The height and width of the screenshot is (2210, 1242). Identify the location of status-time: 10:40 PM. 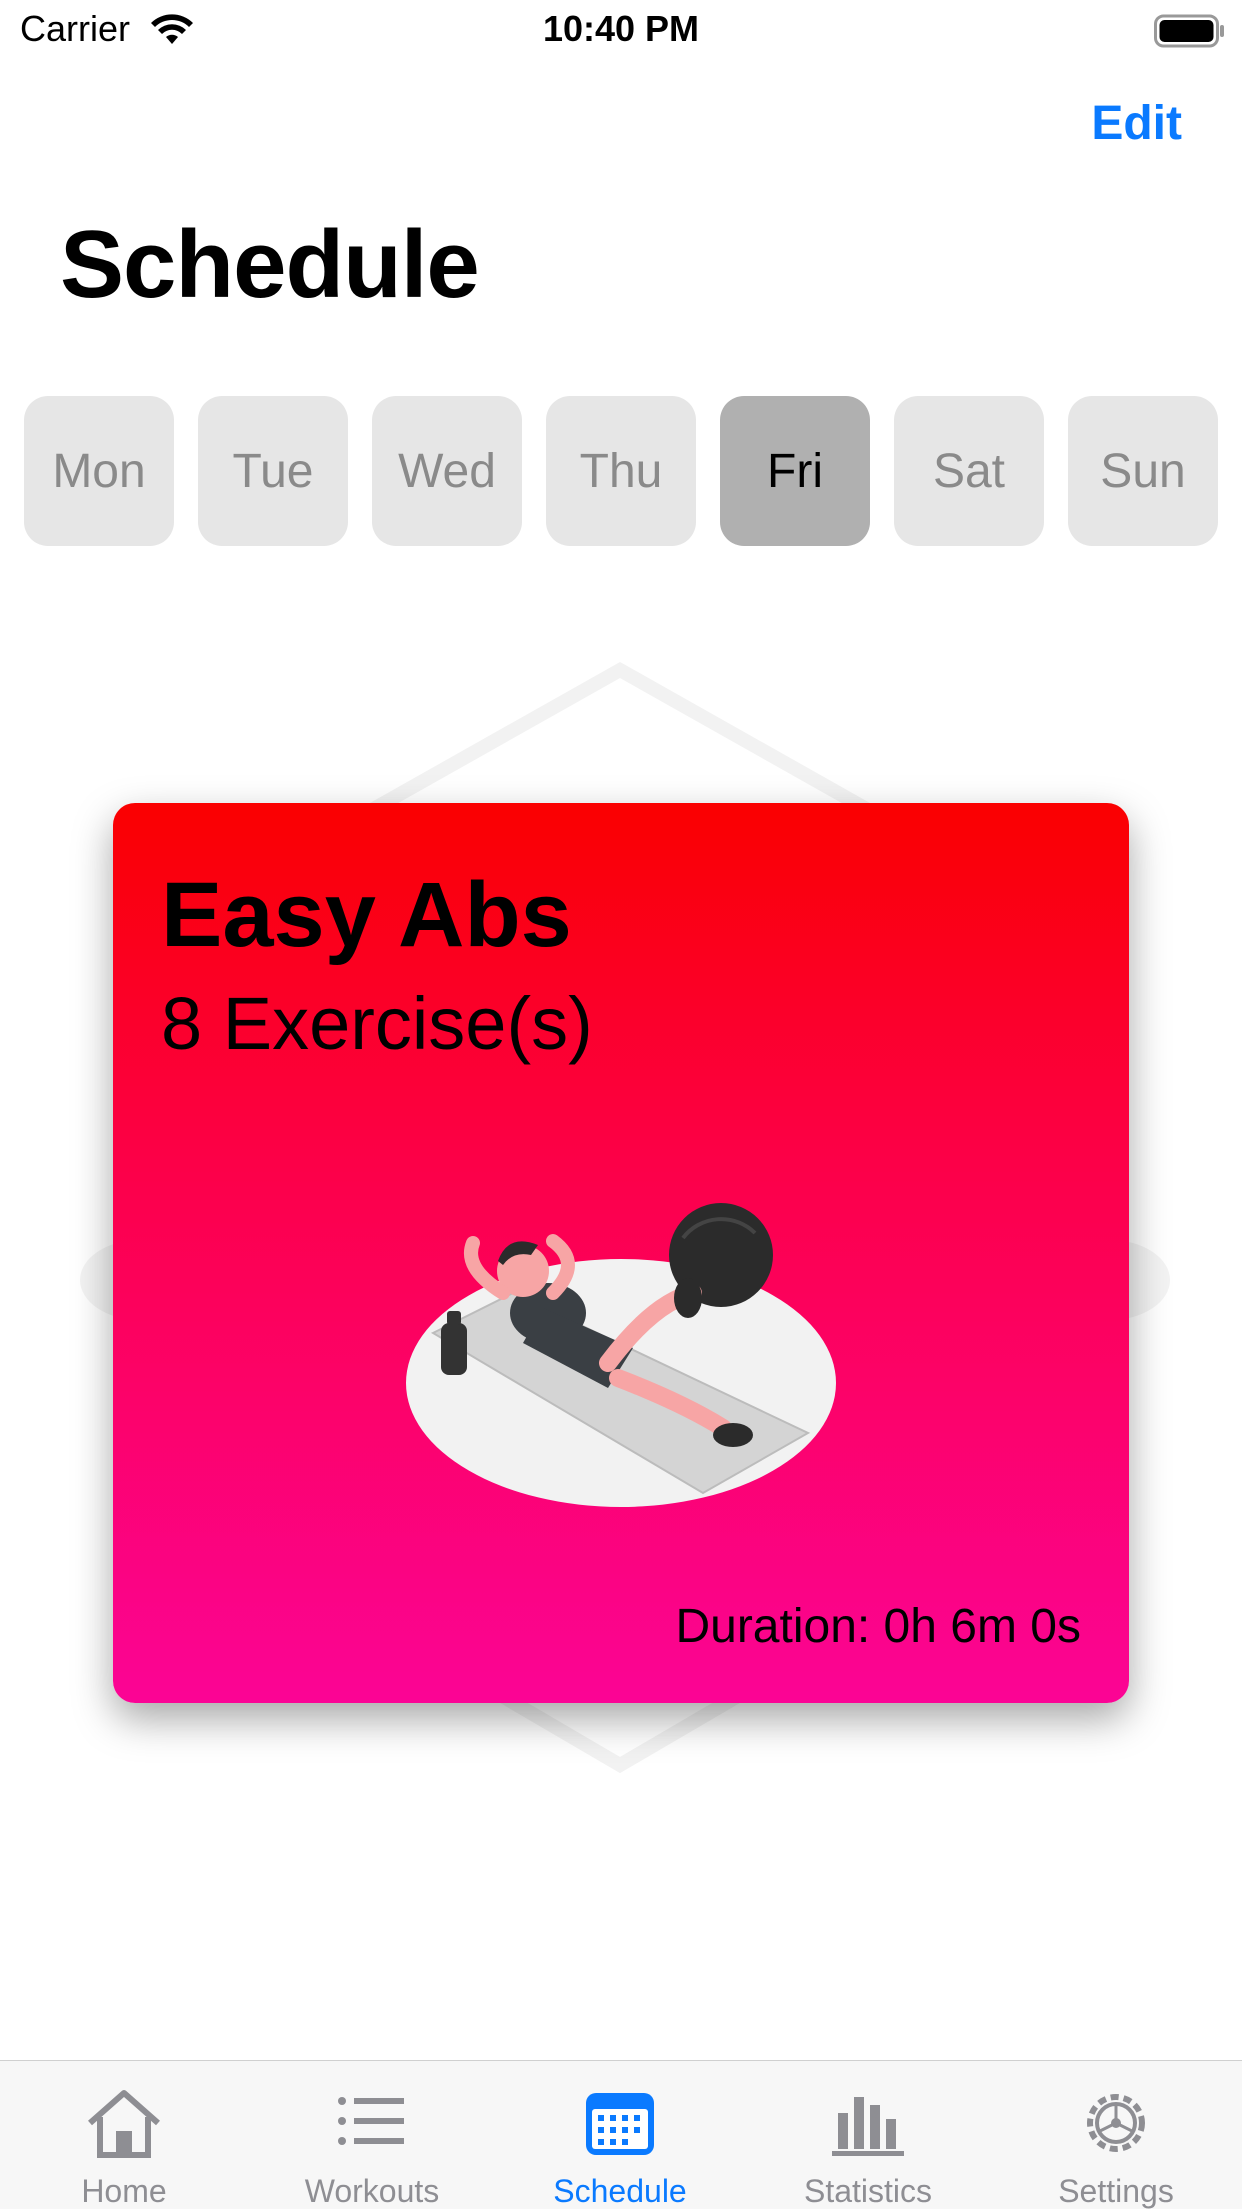
(621, 28).